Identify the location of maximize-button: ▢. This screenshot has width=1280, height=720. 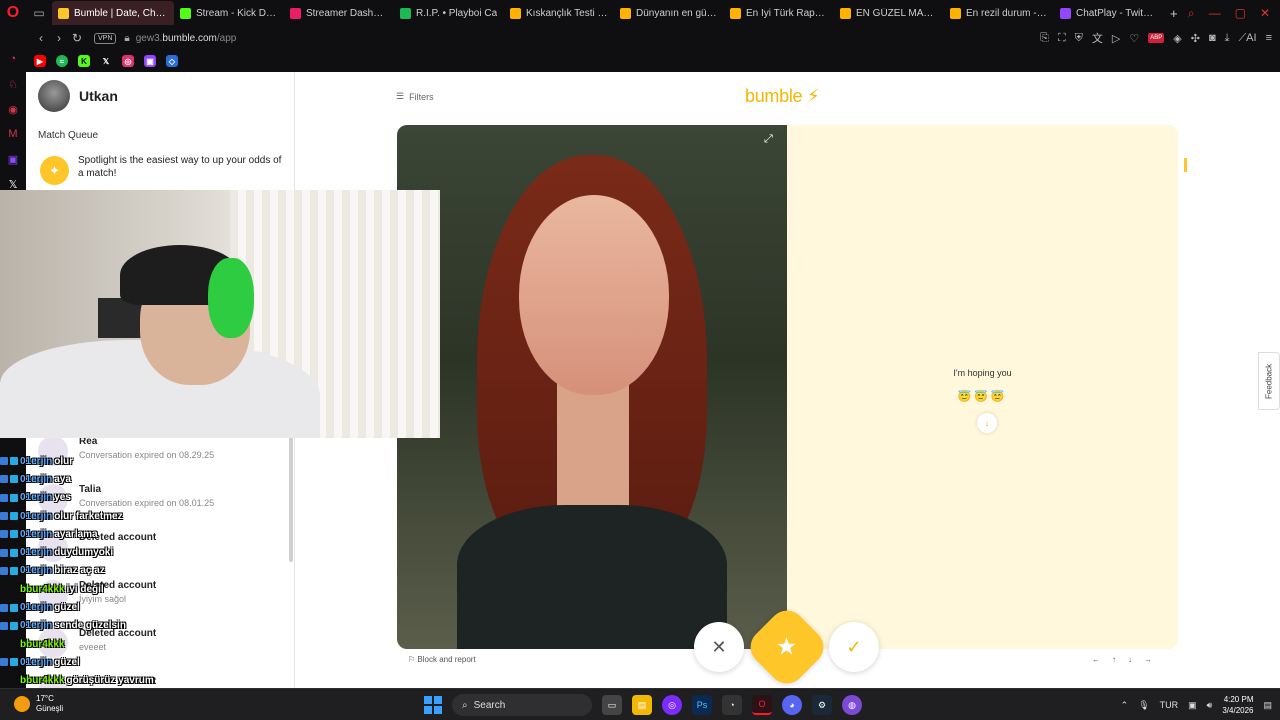
(1240, 13).